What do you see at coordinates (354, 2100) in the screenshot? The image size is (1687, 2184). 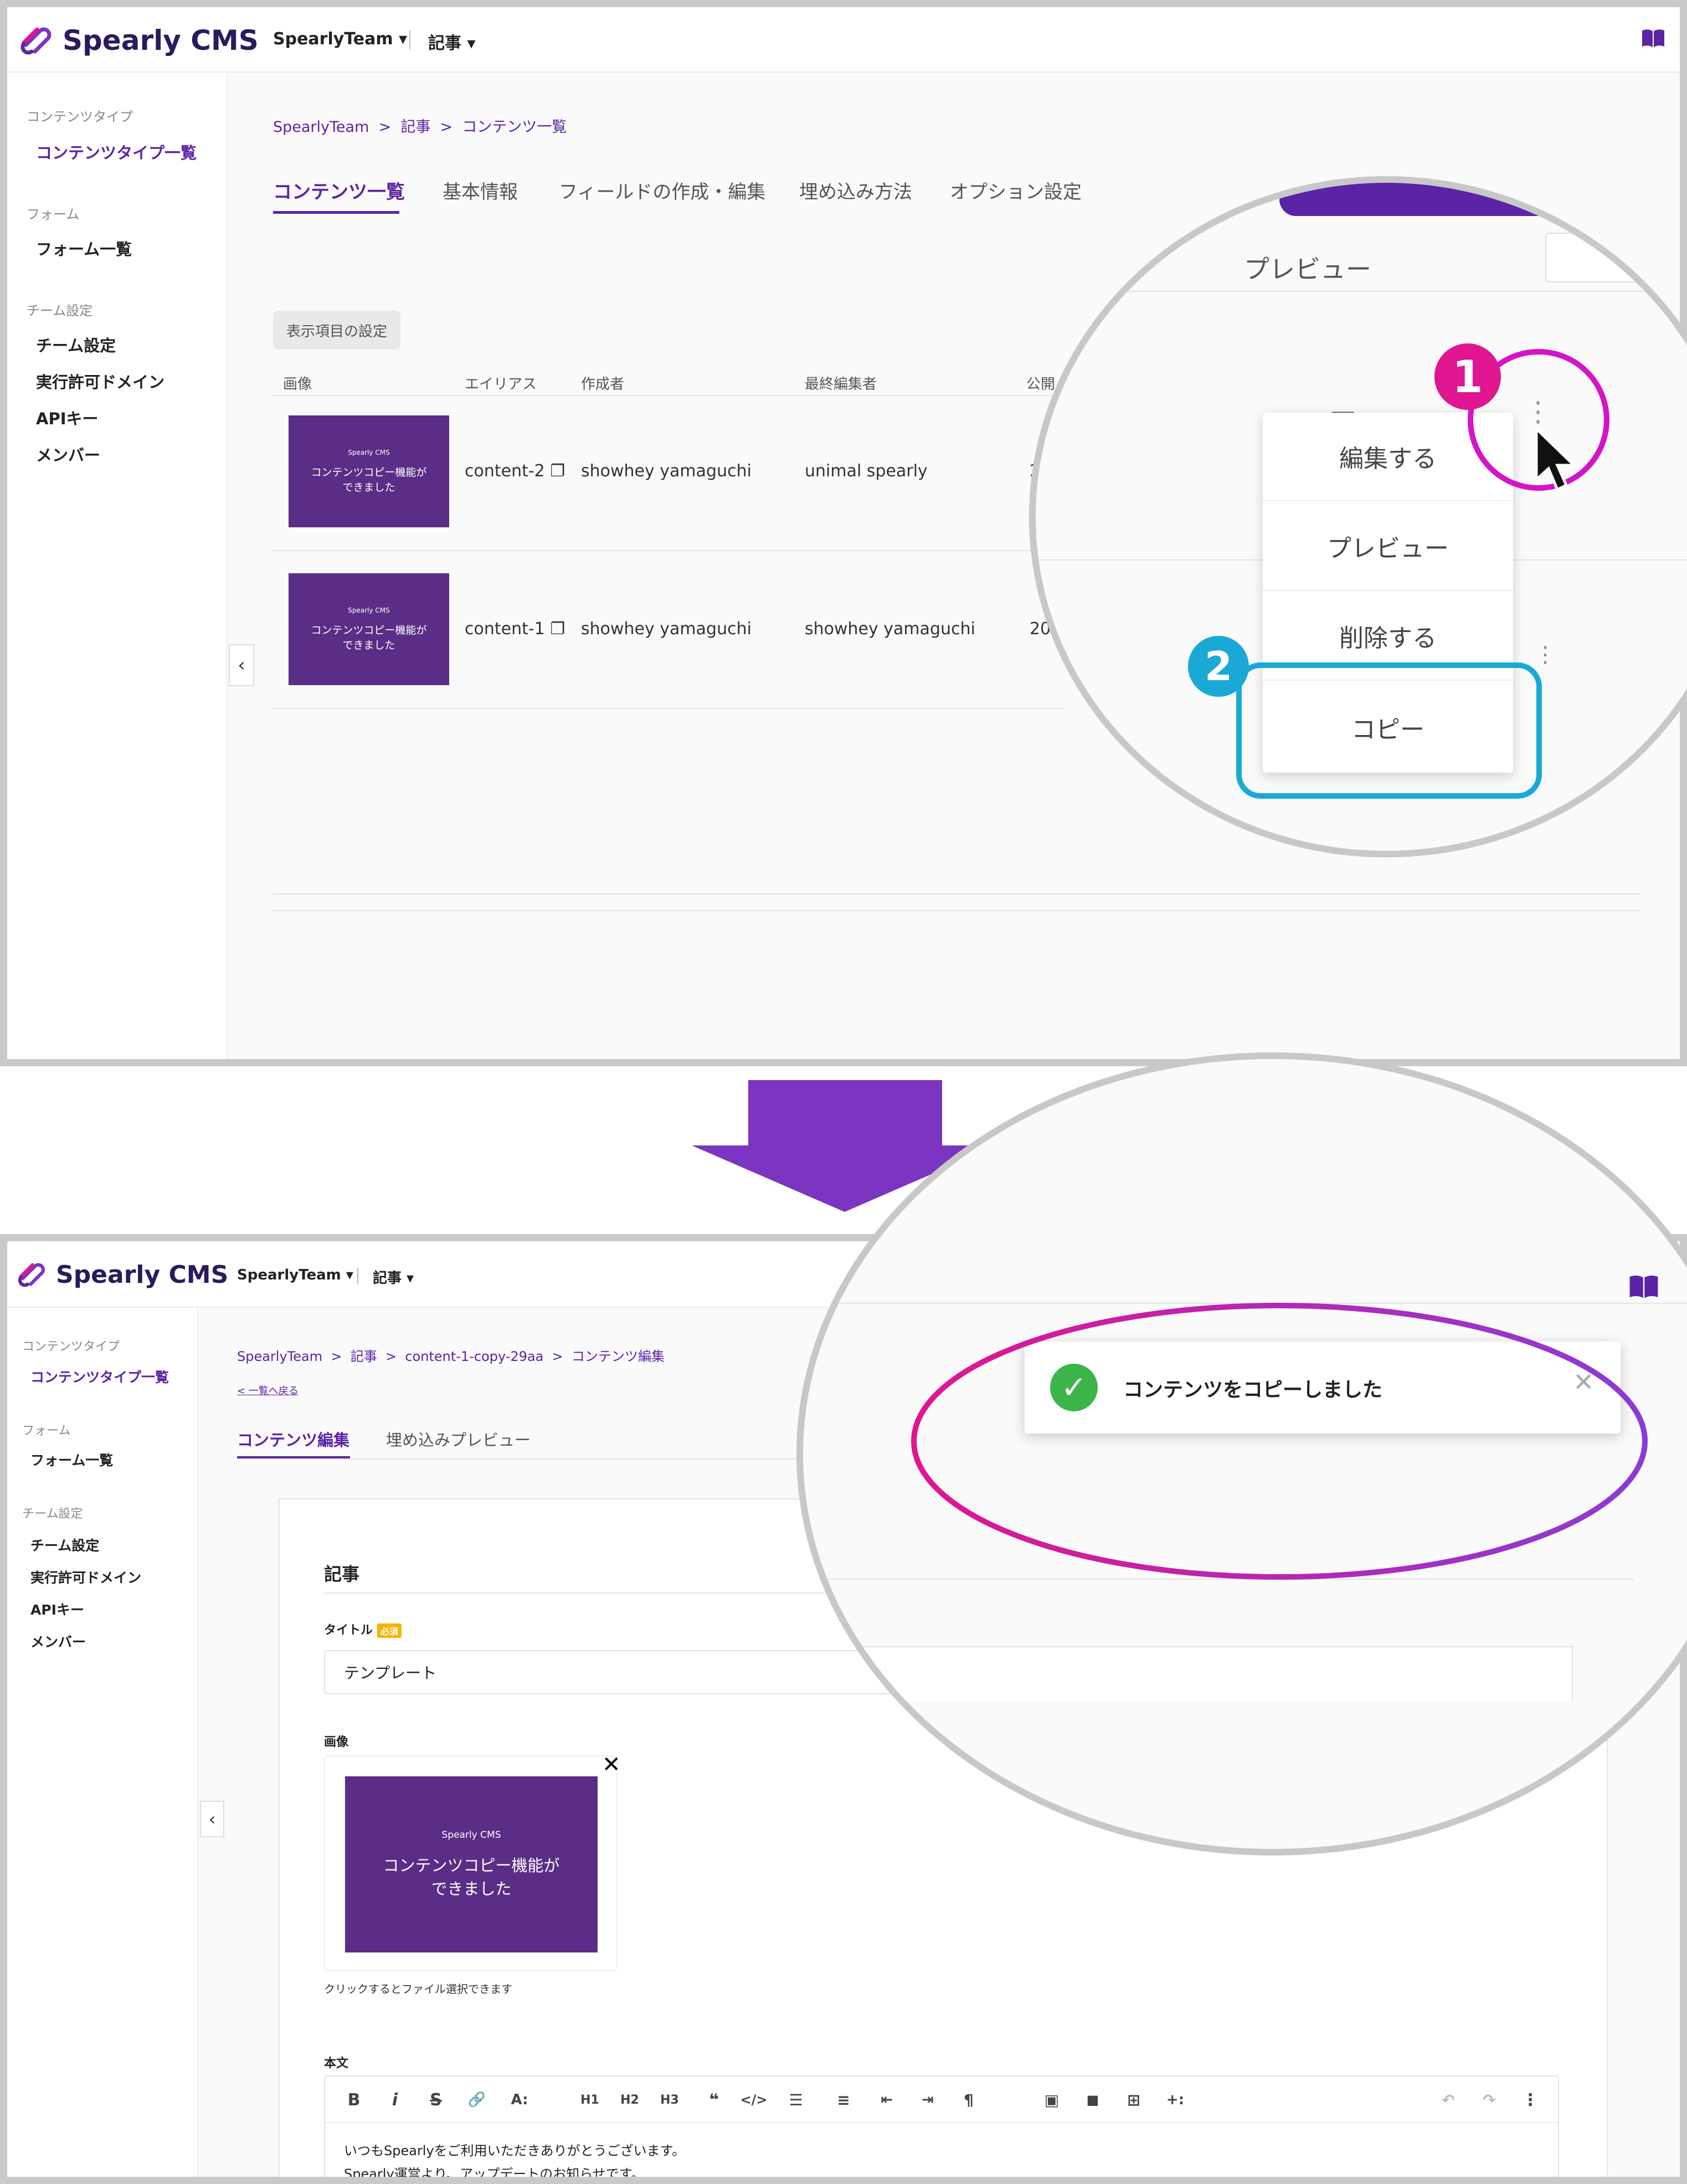 I see `bold-icon: B` at bounding box center [354, 2100].